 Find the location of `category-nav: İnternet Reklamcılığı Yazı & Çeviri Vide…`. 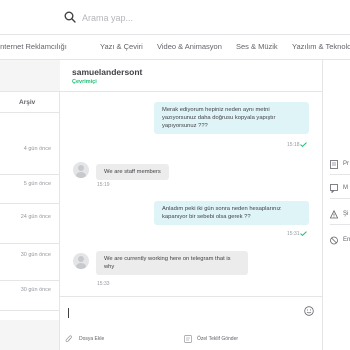

category-nav: İnternet Reklamcılığı Yazı & Çeviri Vide… is located at coordinates (175, 47).